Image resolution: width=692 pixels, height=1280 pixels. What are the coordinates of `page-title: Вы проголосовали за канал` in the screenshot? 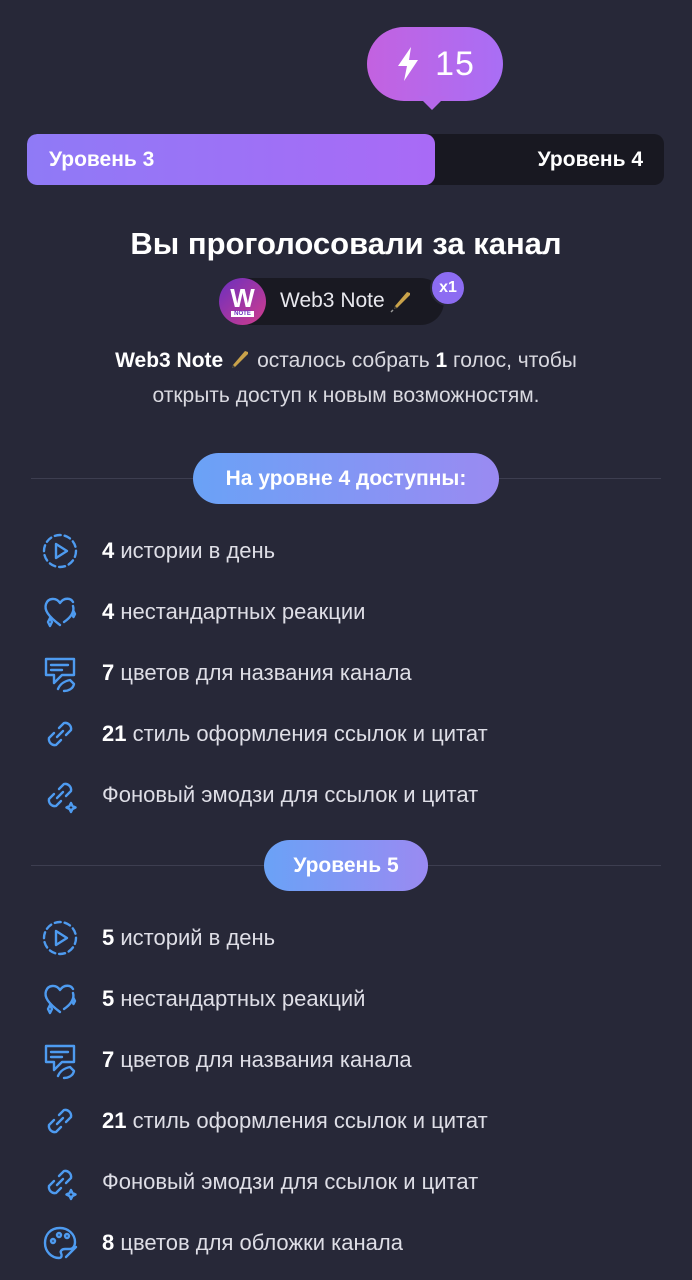 It's located at (346, 243).